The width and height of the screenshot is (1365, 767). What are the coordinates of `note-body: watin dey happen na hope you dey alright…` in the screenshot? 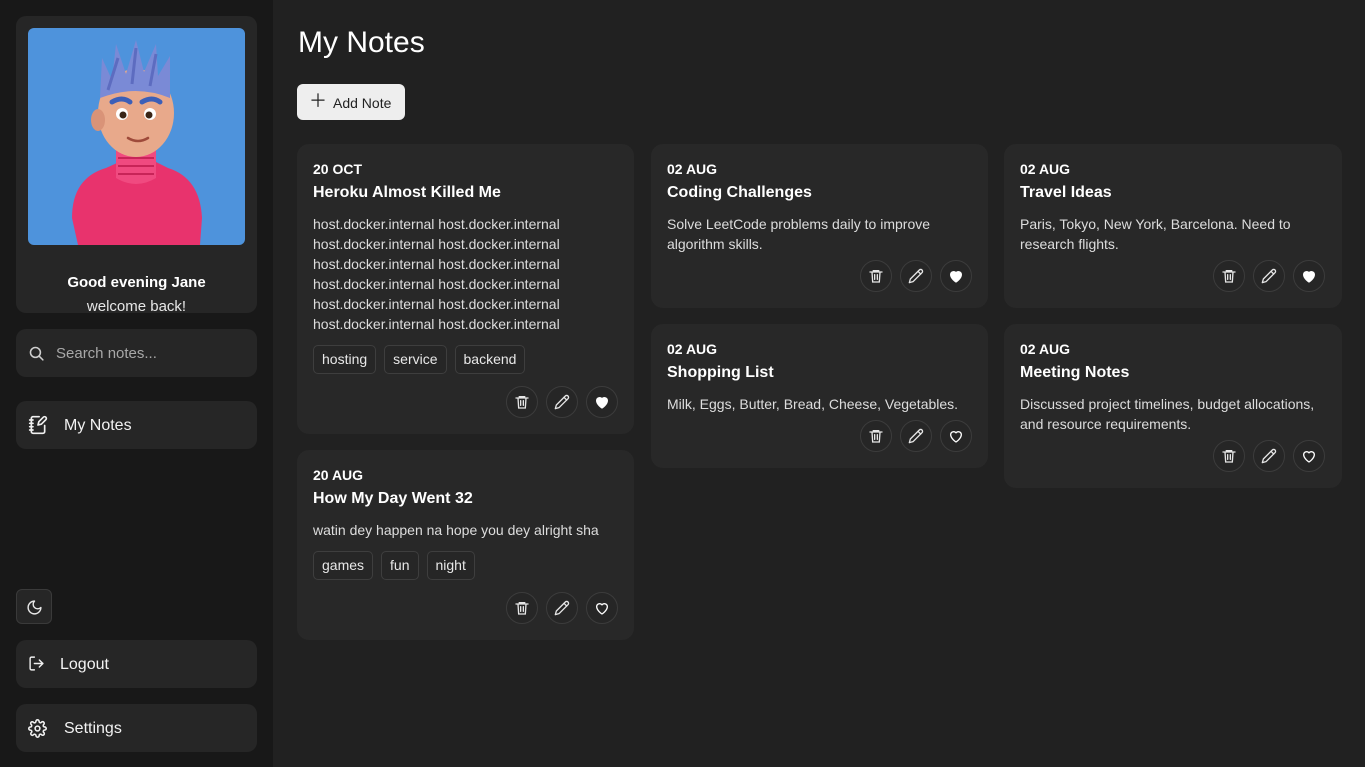 It's located at (456, 530).